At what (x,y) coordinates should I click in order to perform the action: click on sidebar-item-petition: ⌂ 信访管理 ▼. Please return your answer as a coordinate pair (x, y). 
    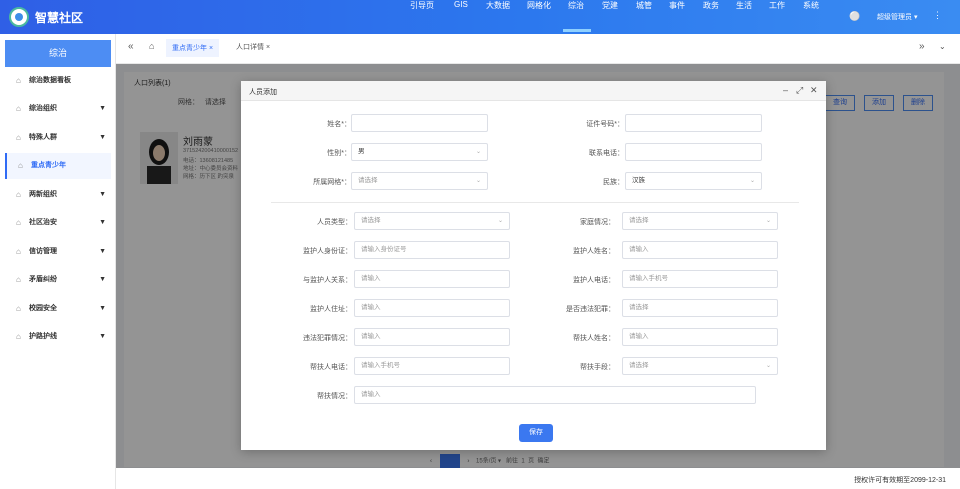
    Looking at the image, I should click on (58, 252).